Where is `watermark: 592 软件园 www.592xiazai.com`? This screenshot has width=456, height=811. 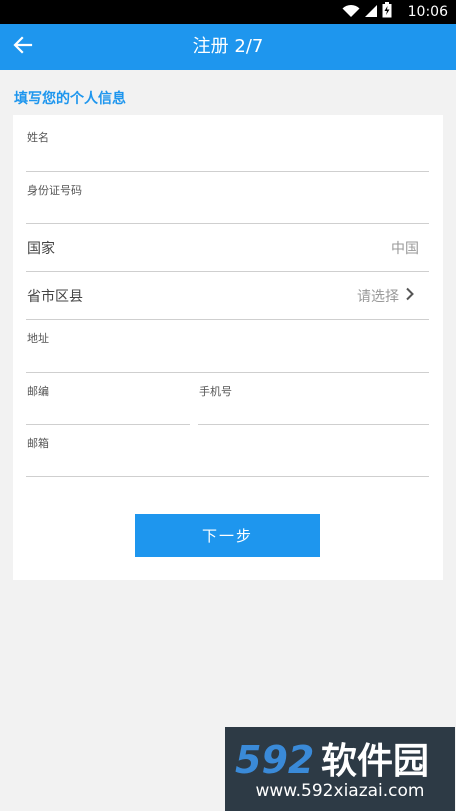 watermark: 592 软件园 www.592xiazai.com is located at coordinates (340, 769).